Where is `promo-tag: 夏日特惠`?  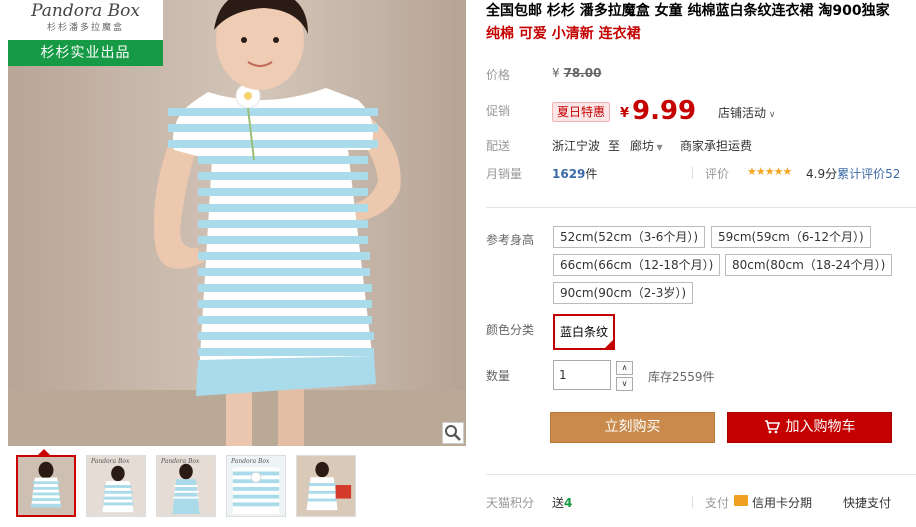
promo-tag: 夏日特惠 is located at coordinates (581, 112).